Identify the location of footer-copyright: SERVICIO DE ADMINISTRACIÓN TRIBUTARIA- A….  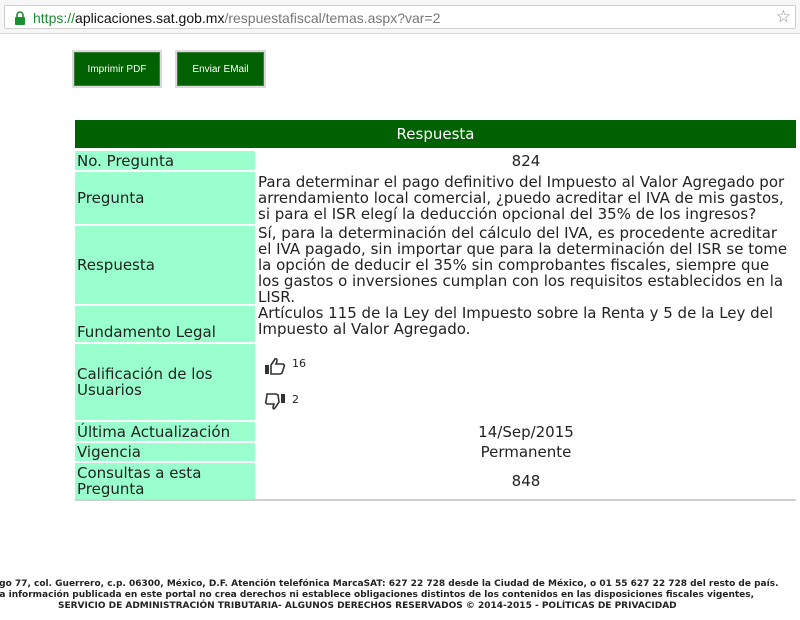
(367, 606).